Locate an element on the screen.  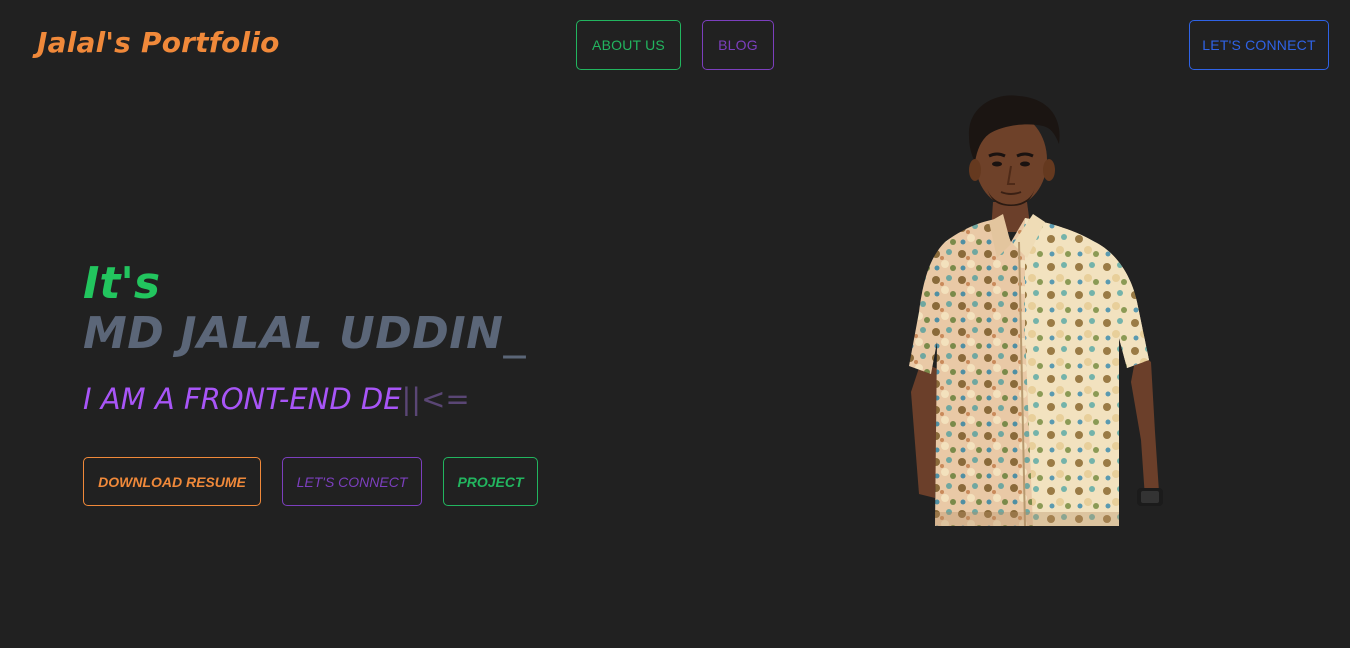
hero-role: I AM A FRONT-END DE||<= is located at coordinates (276, 399).